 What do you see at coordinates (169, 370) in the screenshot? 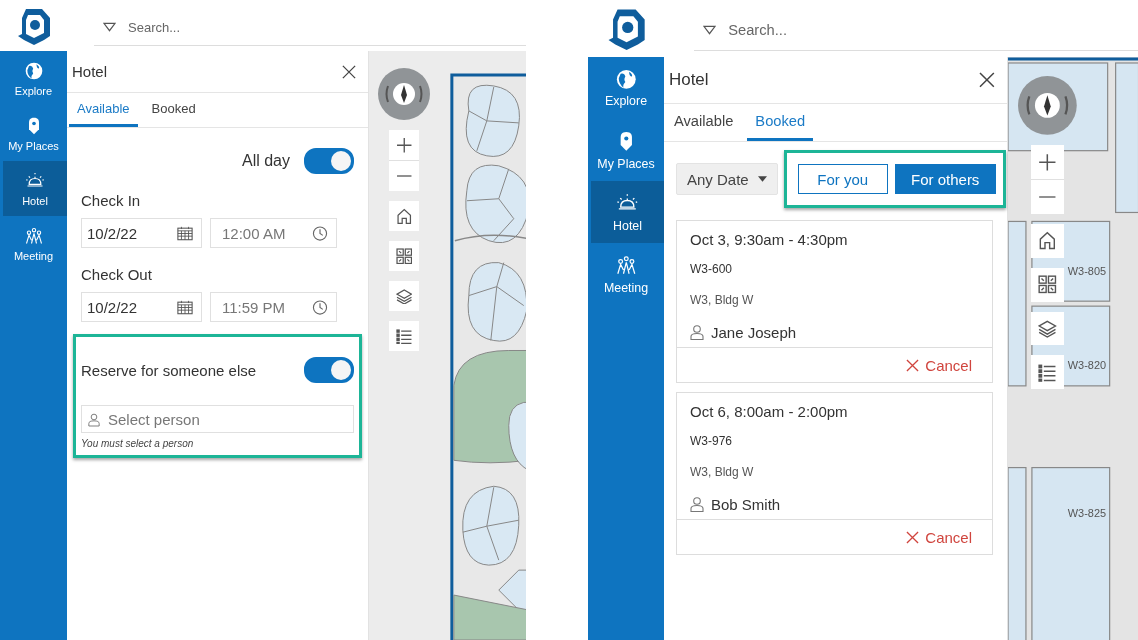
I see `reserve-label: Reserve for someone else` at bounding box center [169, 370].